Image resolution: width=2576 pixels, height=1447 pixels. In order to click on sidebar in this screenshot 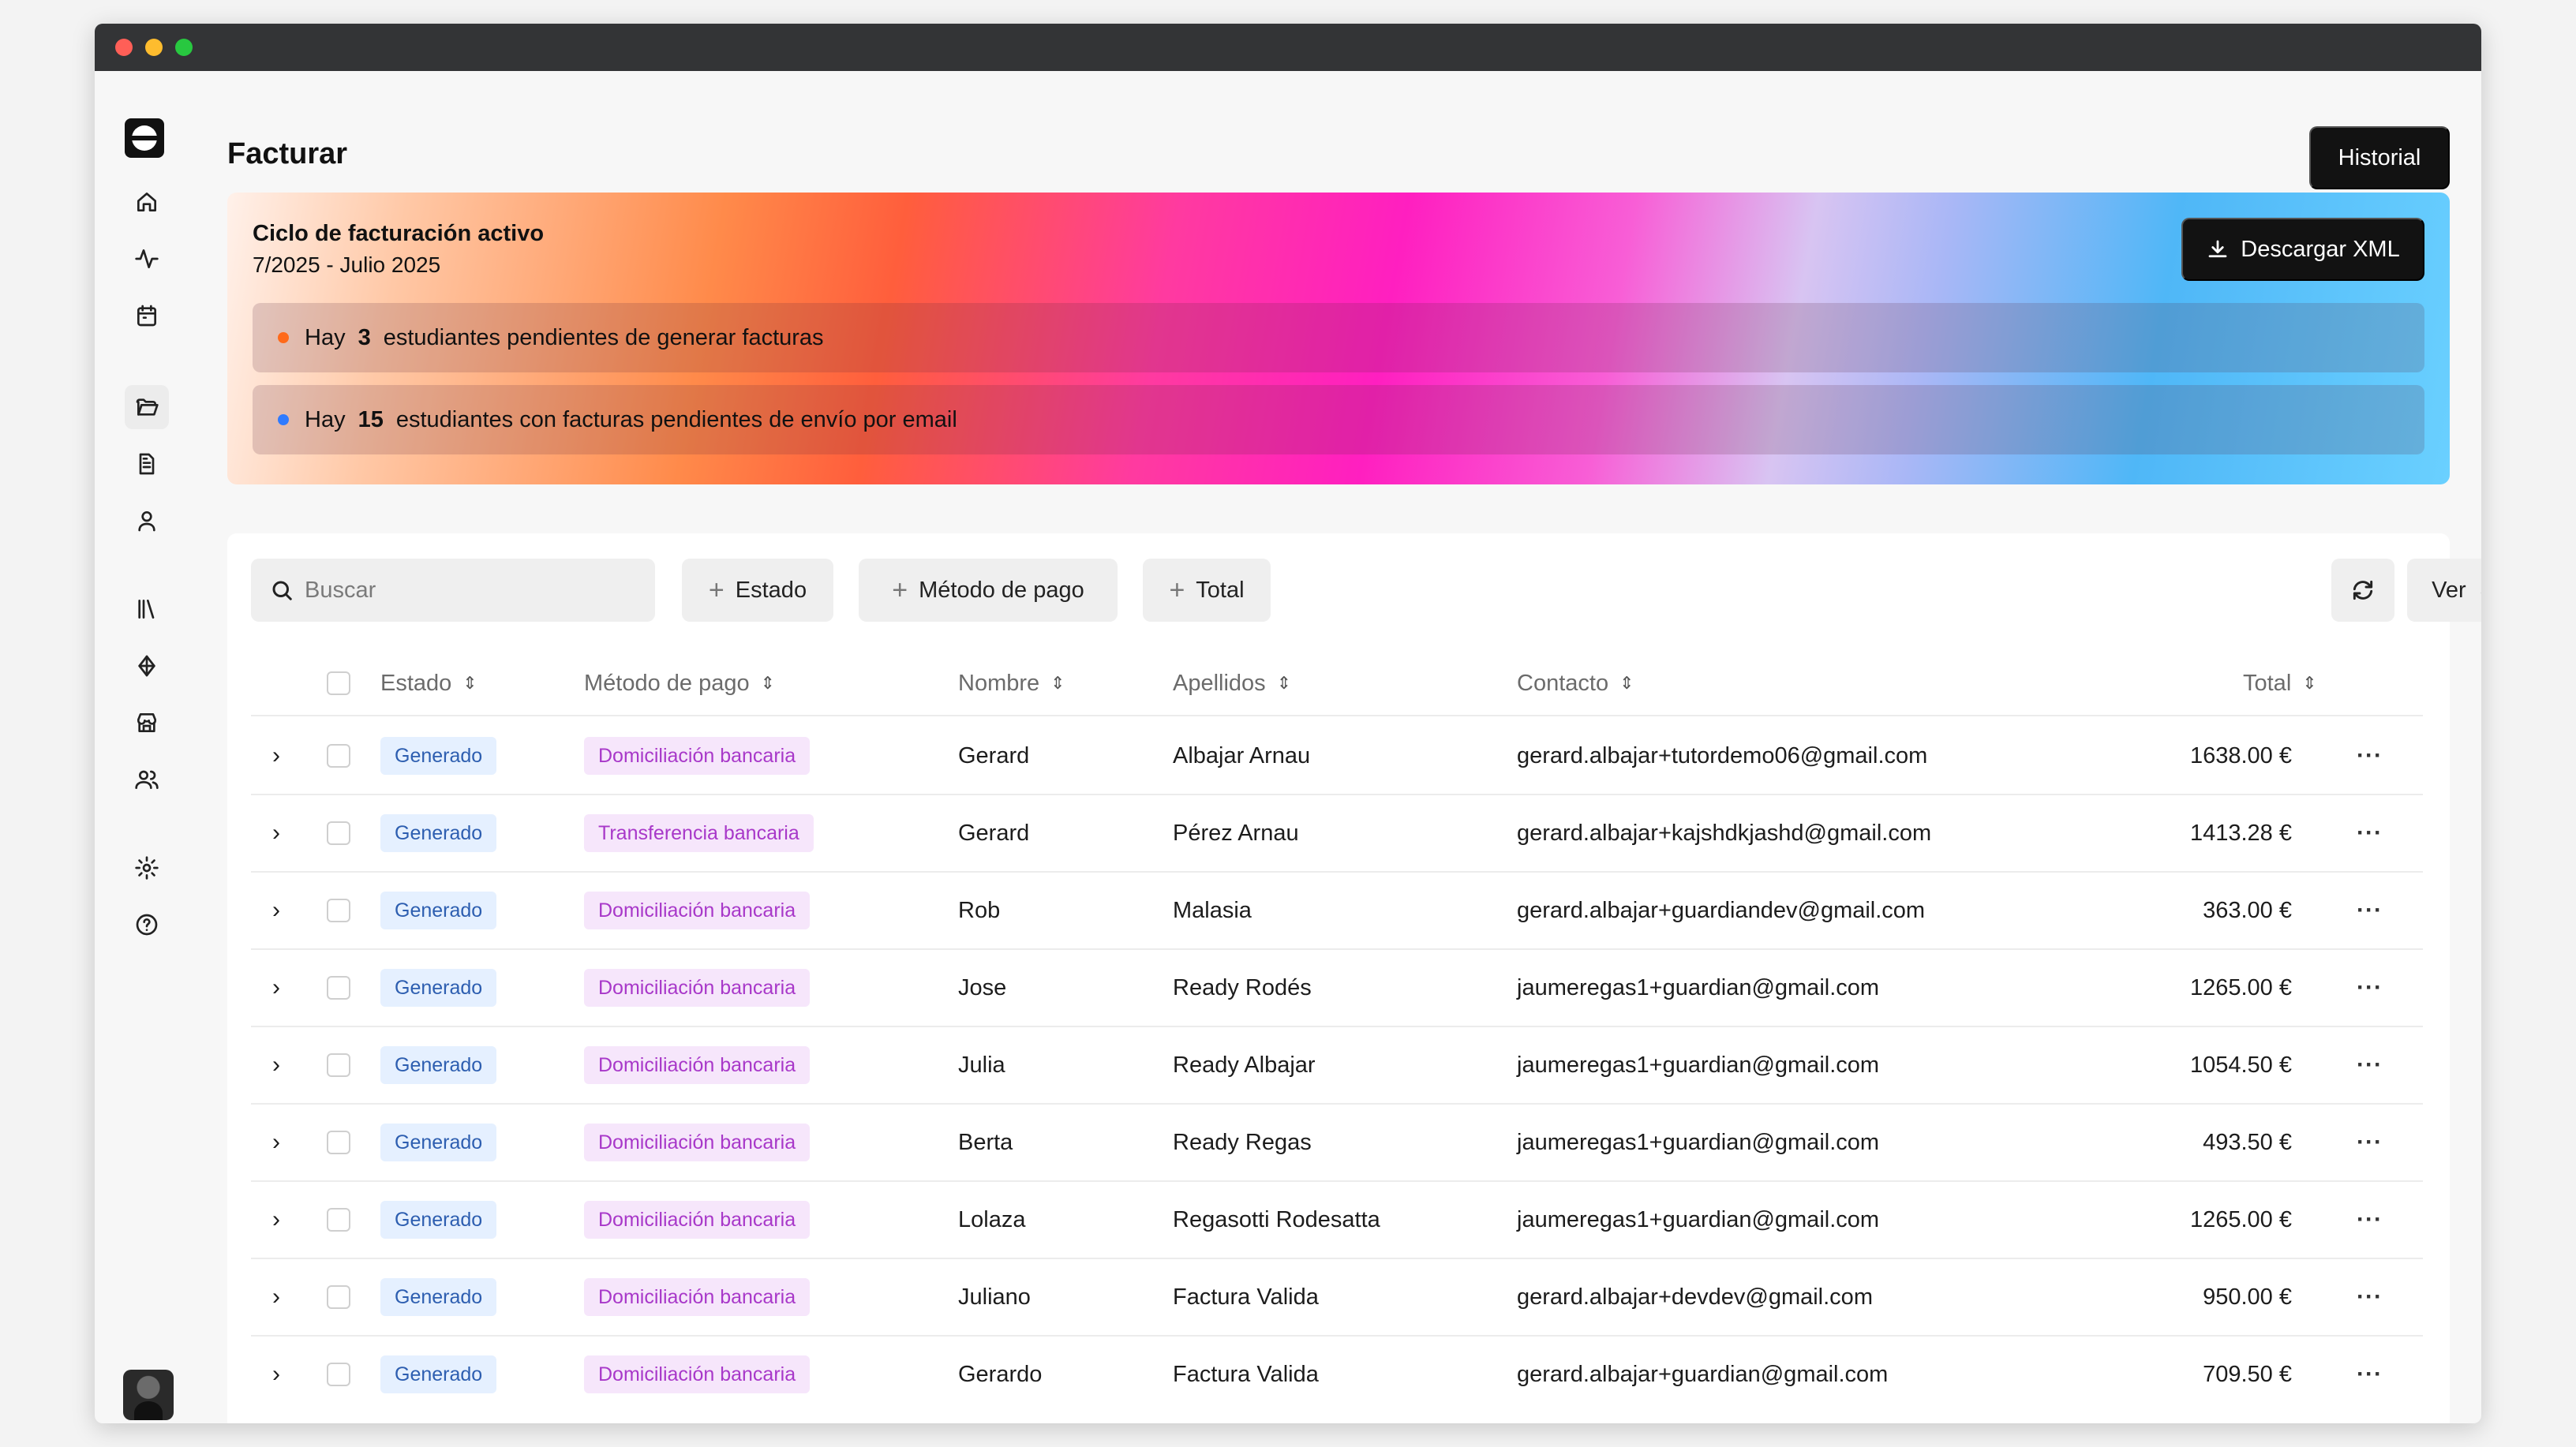, I will do `click(146, 747)`.